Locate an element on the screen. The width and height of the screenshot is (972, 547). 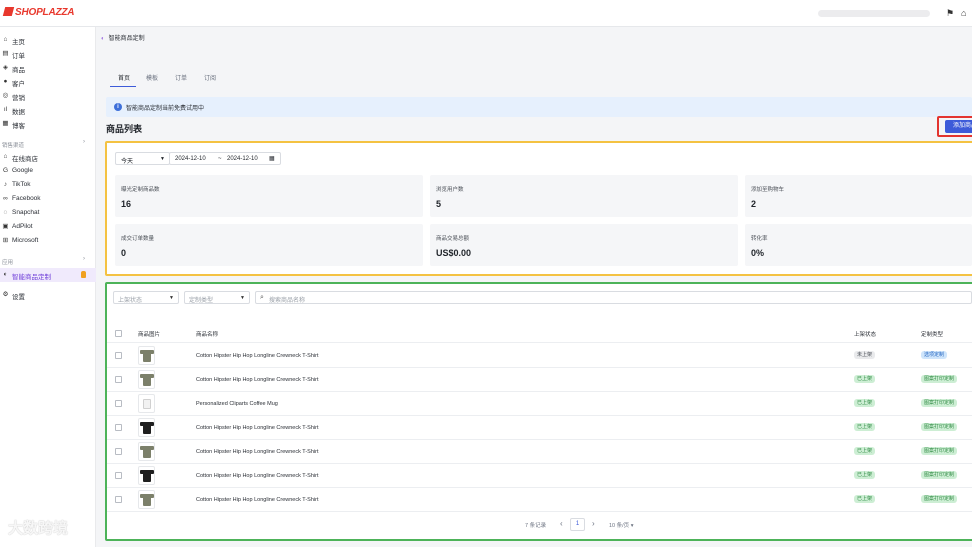
sidebar-channel-3: ∞ Facebook is located at coordinates (48, 199).